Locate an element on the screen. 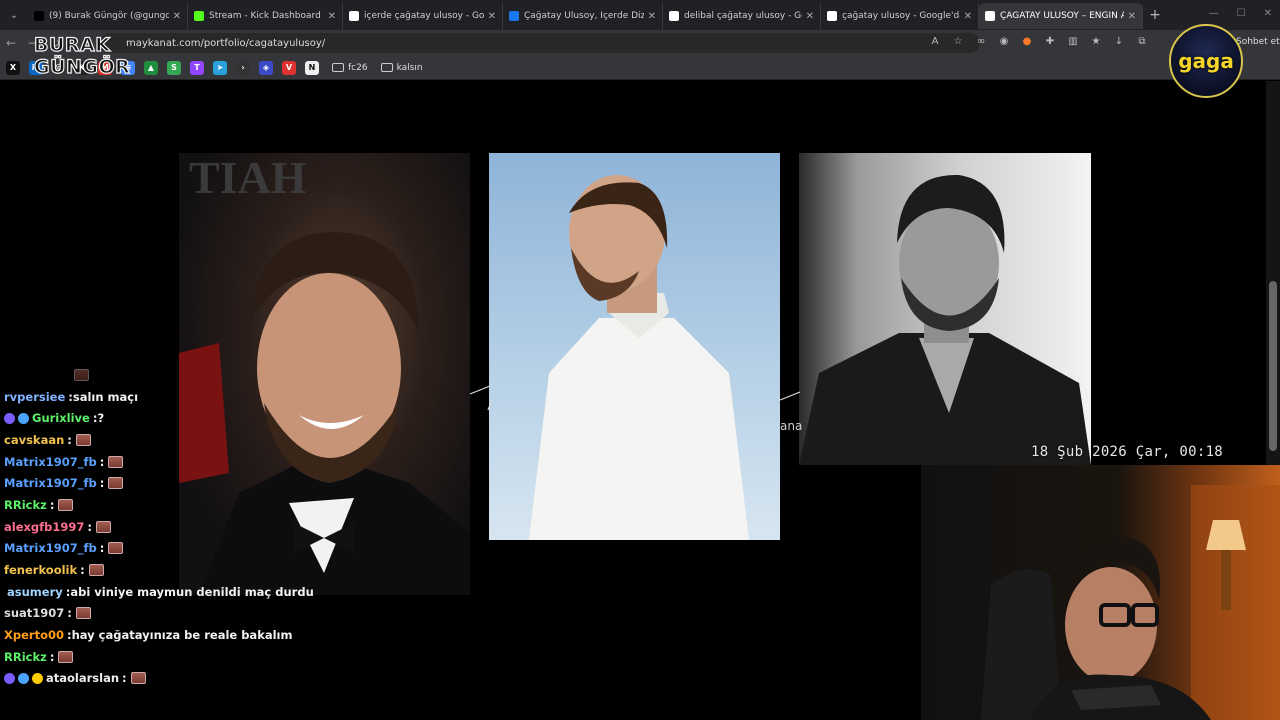 This screenshot has height=720, width=1280. screenshot-icon: ⧉ is located at coordinates (1142, 42).